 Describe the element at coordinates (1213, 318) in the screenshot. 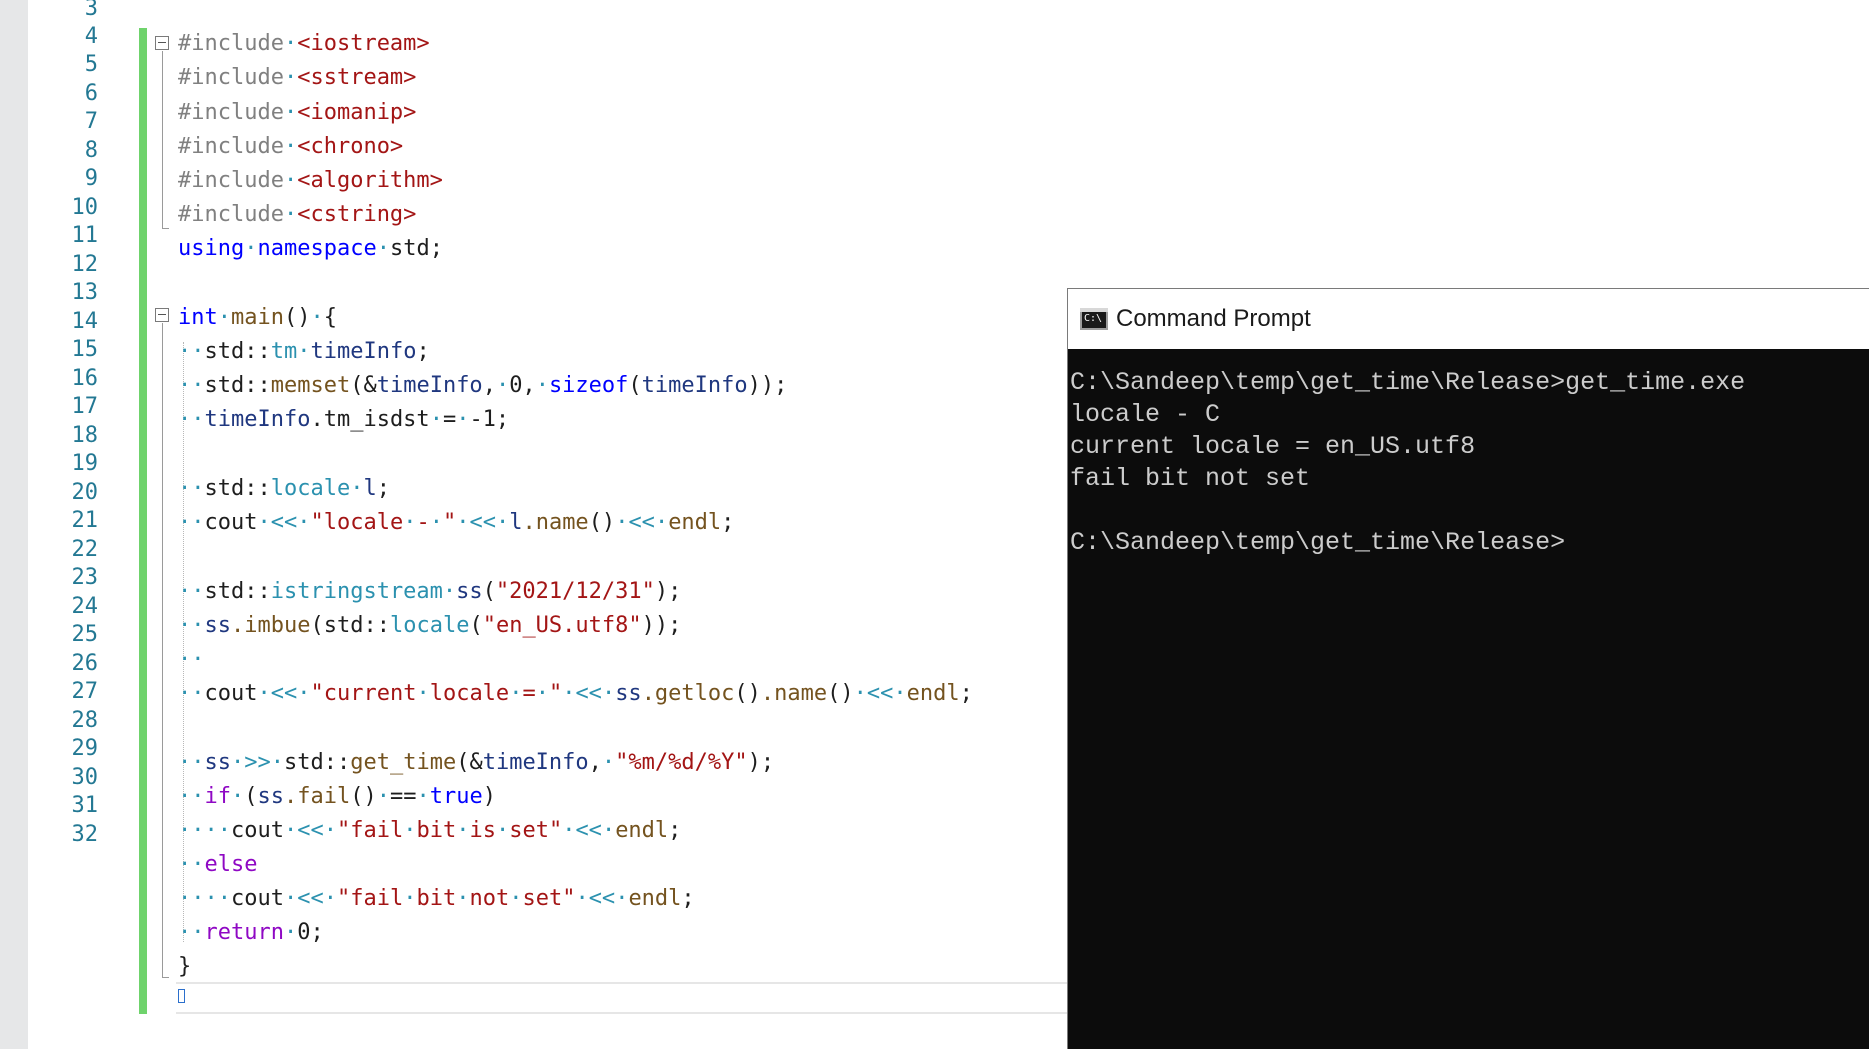

I see `window-title: Command Prompt` at that location.